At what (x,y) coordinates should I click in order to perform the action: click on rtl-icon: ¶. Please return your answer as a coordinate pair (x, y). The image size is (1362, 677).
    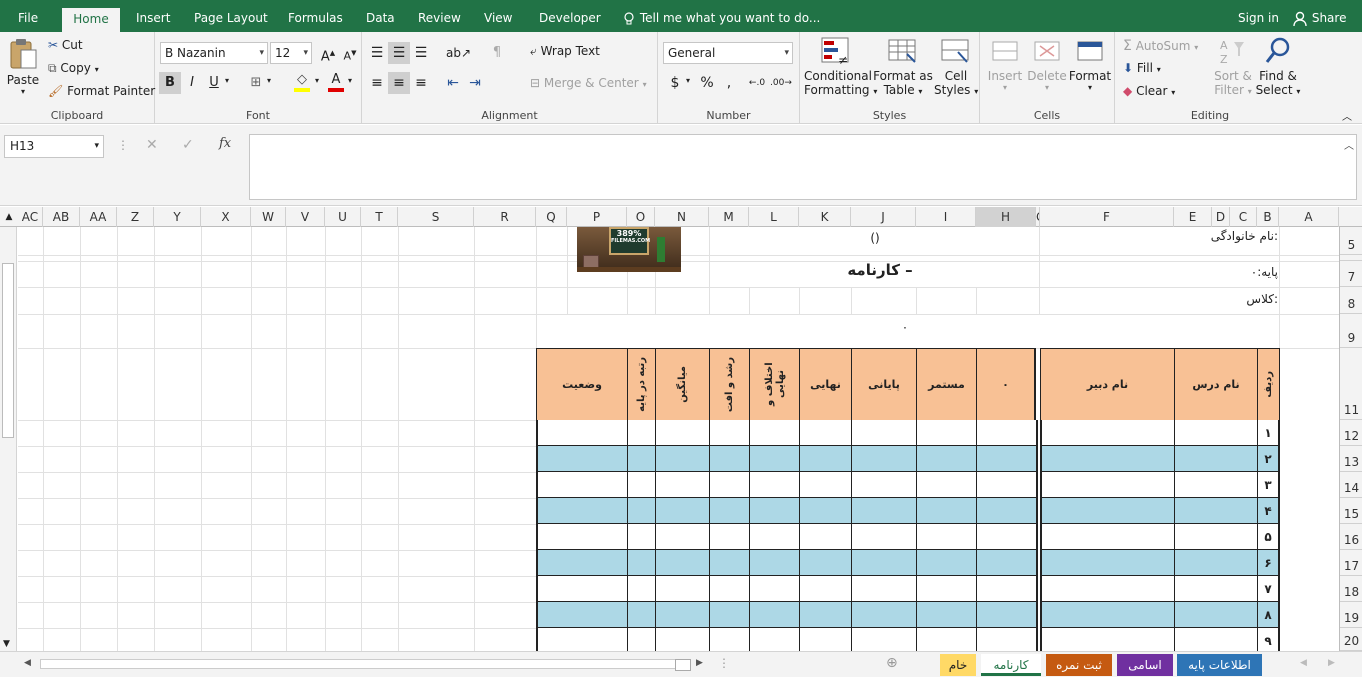
    Looking at the image, I should click on (497, 53).